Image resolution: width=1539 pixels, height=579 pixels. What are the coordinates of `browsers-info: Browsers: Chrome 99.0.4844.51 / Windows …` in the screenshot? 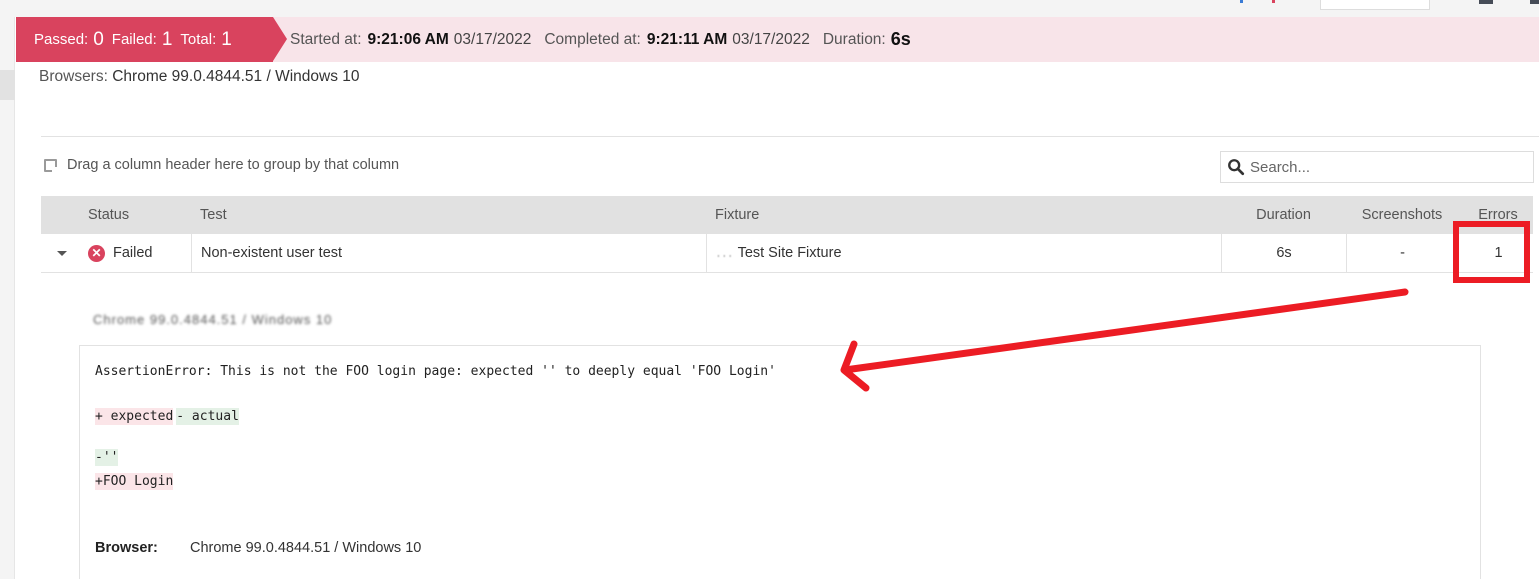 It's located at (199, 77).